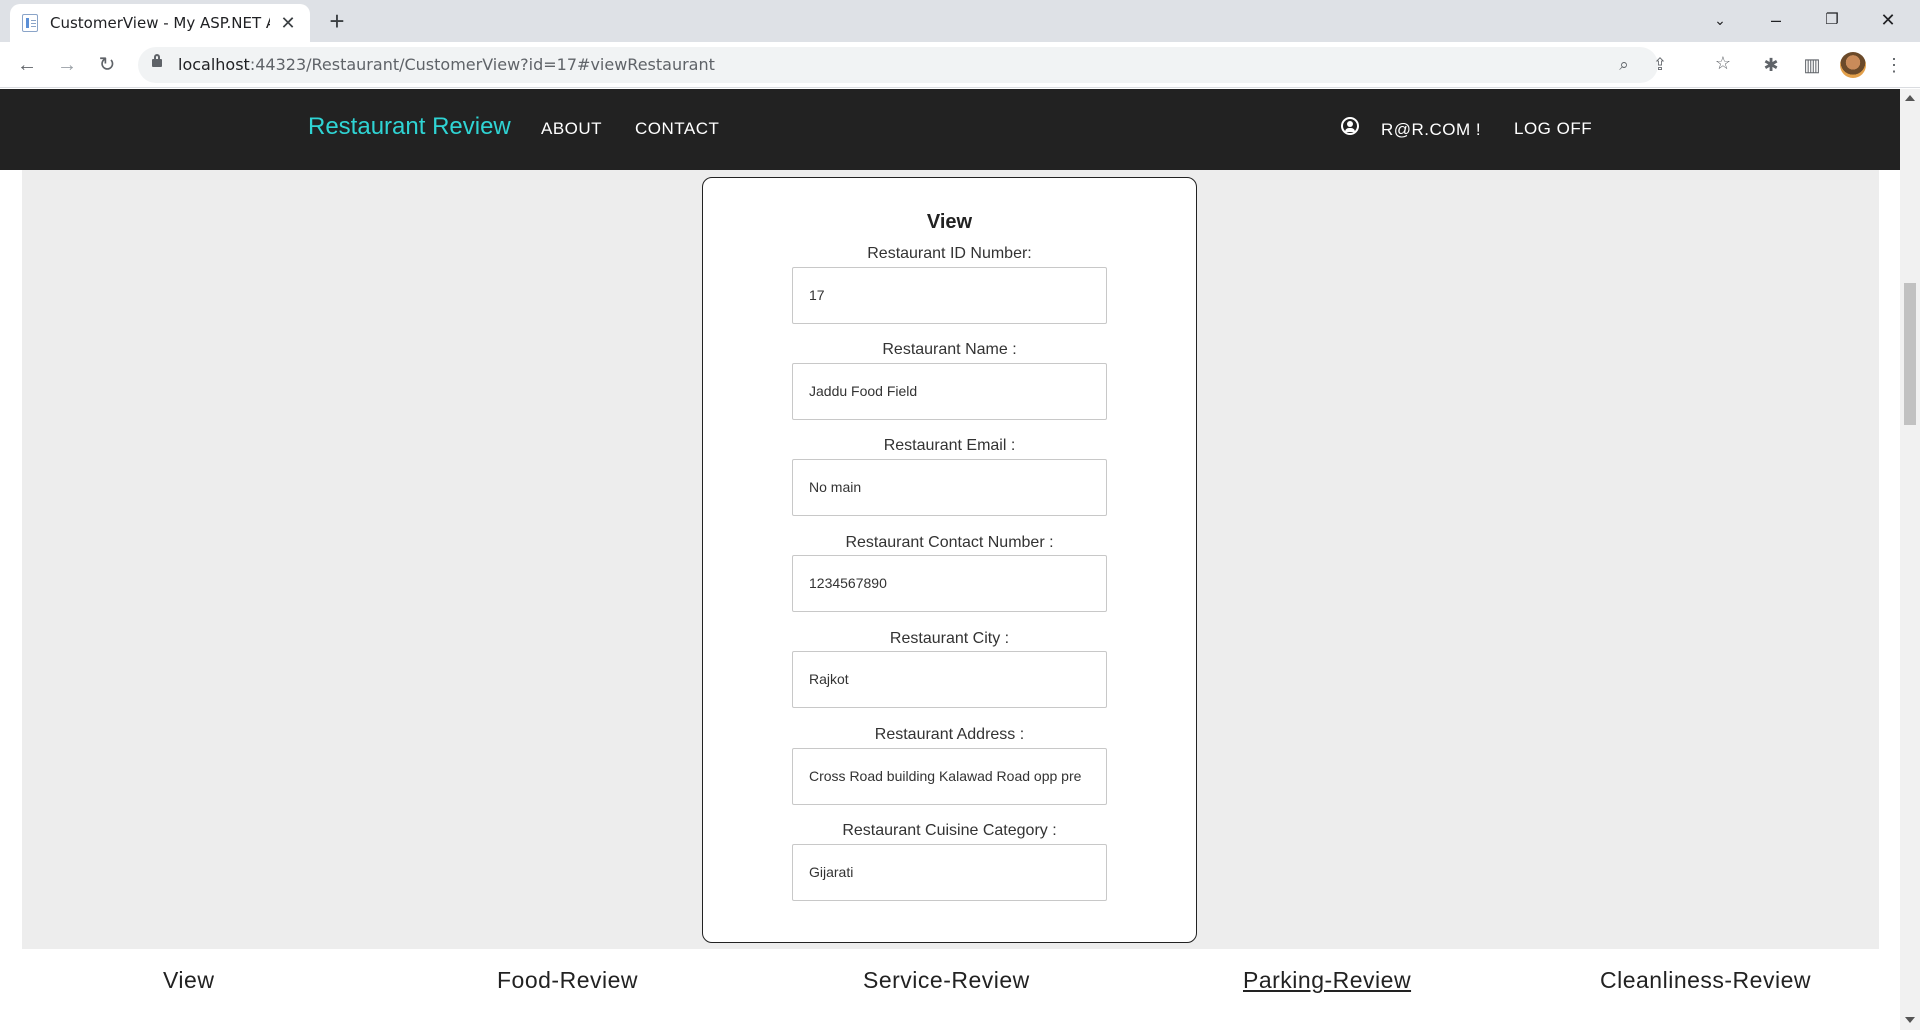  What do you see at coordinates (1723, 63) in the screenshot?
I see `bookmark-star-icon: ☆` at bounding box center [1723, 63].